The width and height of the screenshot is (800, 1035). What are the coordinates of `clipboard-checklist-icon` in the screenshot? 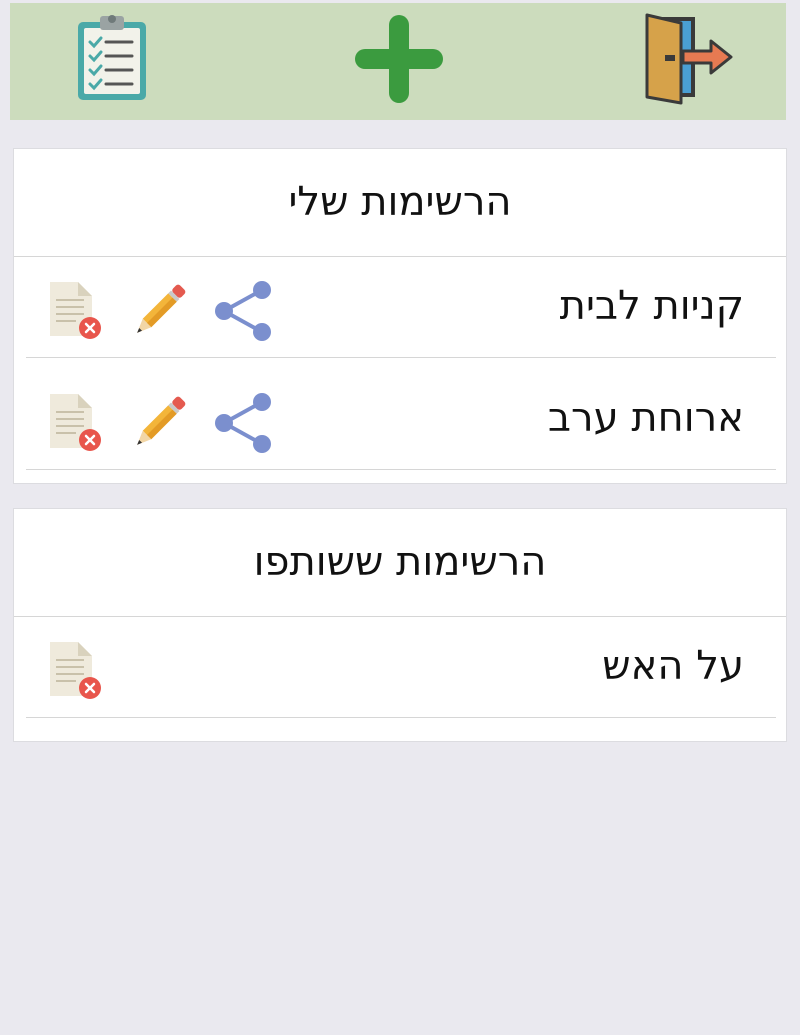 It's located at (112, 58).